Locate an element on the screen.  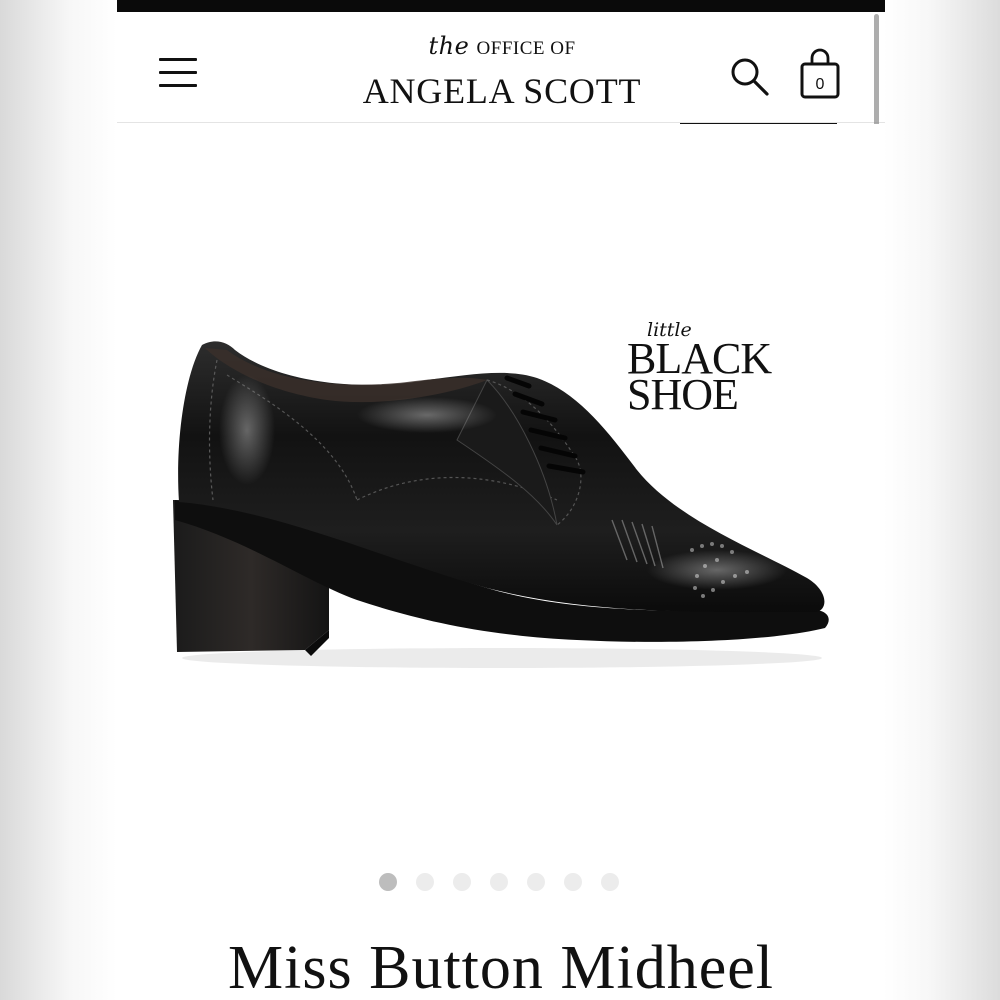
brand-logo: the OFFICE OF ANGELA SCOTT is located at coordinates (502, 70).